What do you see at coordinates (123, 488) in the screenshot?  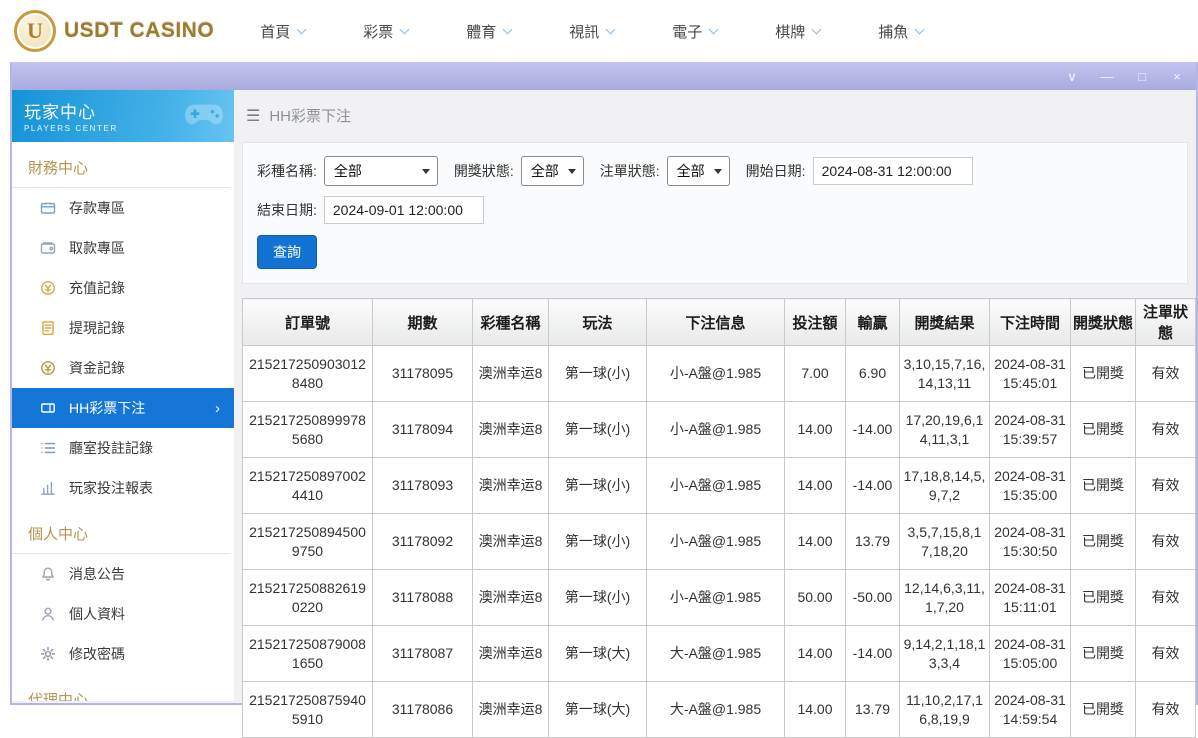 I see `sidebar-item-player-bet-report: 玩家投注報表` at bounding box center [123, 488].